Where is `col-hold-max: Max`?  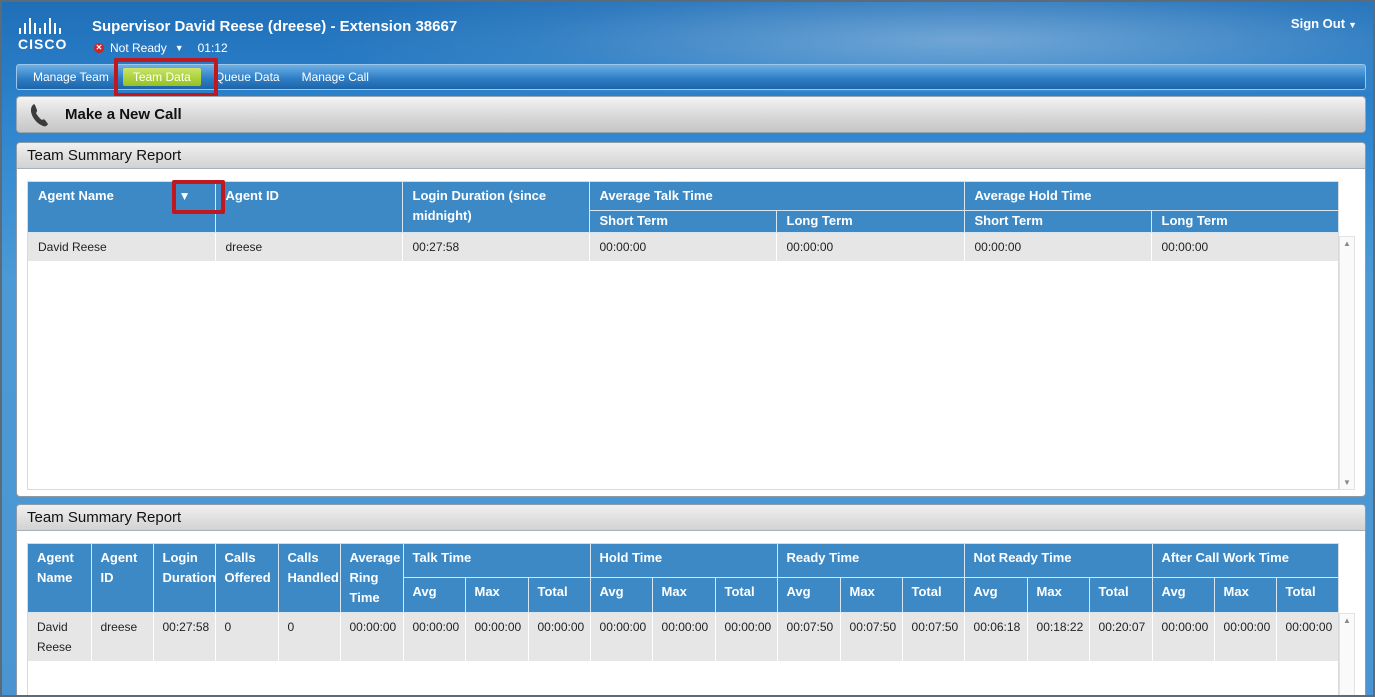 col-hold-max: Max is located at coordinates (684, 595).